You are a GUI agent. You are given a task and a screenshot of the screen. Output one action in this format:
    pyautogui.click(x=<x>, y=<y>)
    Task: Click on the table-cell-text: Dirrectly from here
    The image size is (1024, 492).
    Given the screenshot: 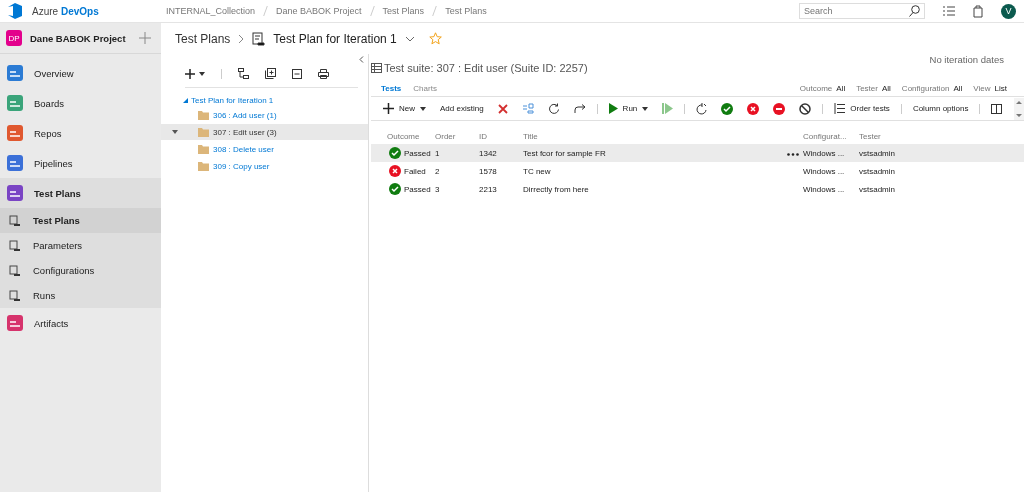 What is the action you would take?
    pyautogui.click(x=556, y=189)
    